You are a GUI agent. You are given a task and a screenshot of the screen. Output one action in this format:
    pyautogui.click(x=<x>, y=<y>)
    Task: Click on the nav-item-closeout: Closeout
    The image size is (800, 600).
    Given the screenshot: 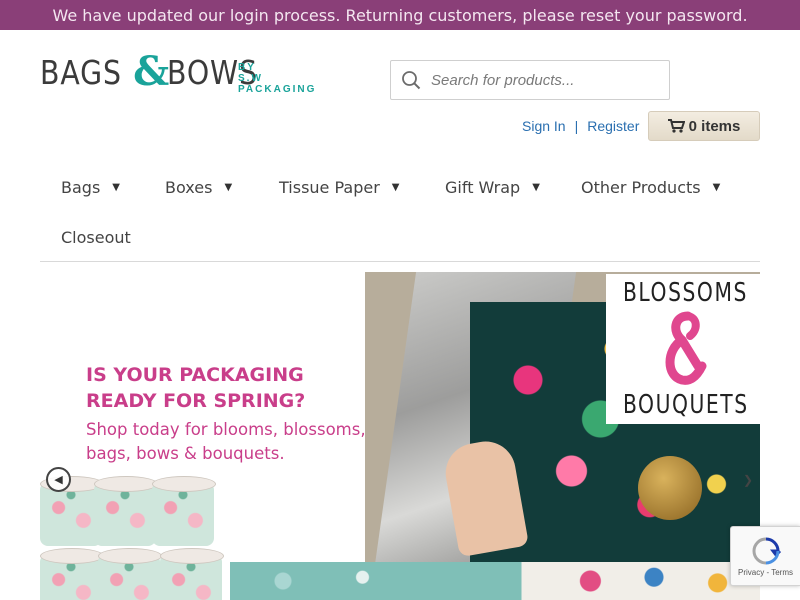 What is the action you would take?
    pyautogui.click(x=96, y=237)
    